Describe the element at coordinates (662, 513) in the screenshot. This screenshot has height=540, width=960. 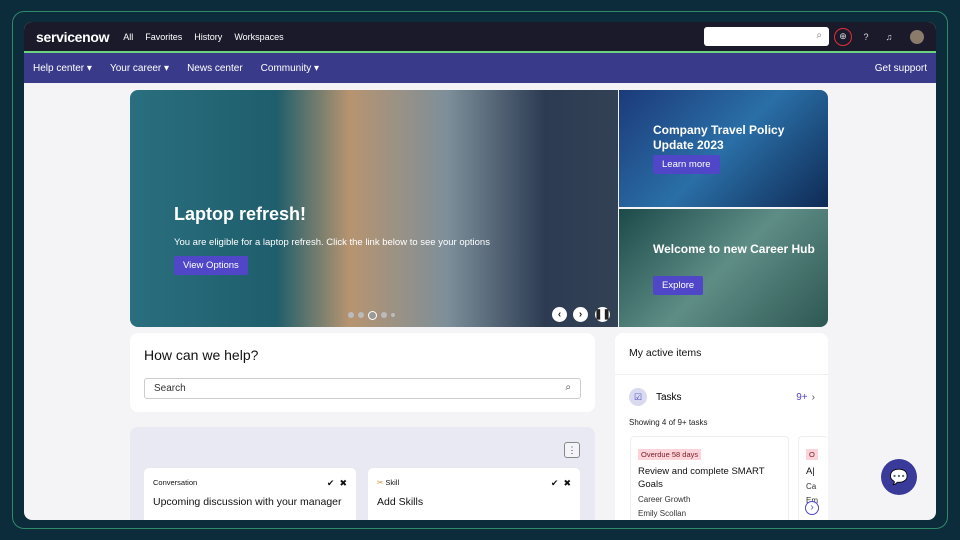
I see `task-person: Emily Scollan` at that location.